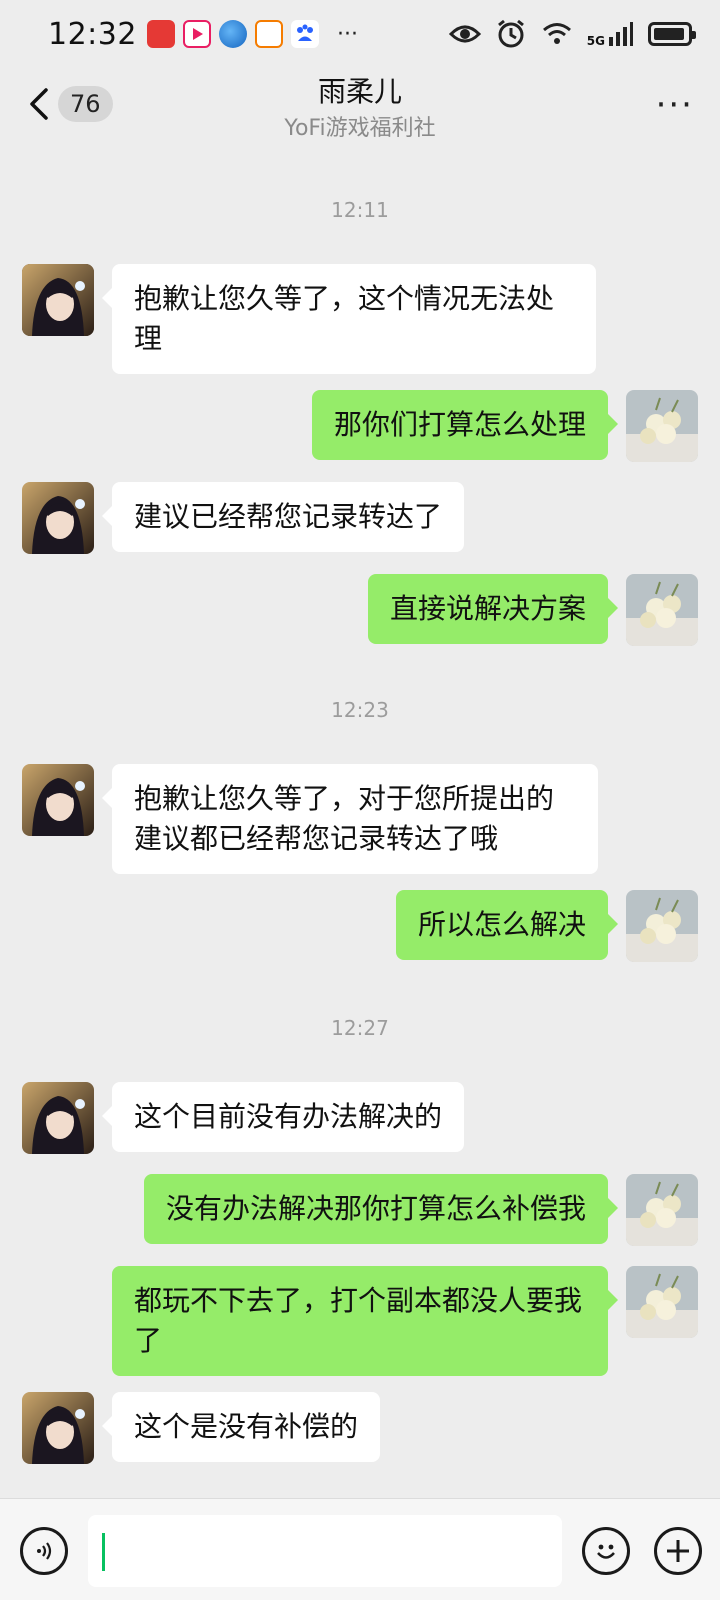 The height and width of the screenshot is (1600, 720). I want to click on plus-icon, so click(678, 1551).